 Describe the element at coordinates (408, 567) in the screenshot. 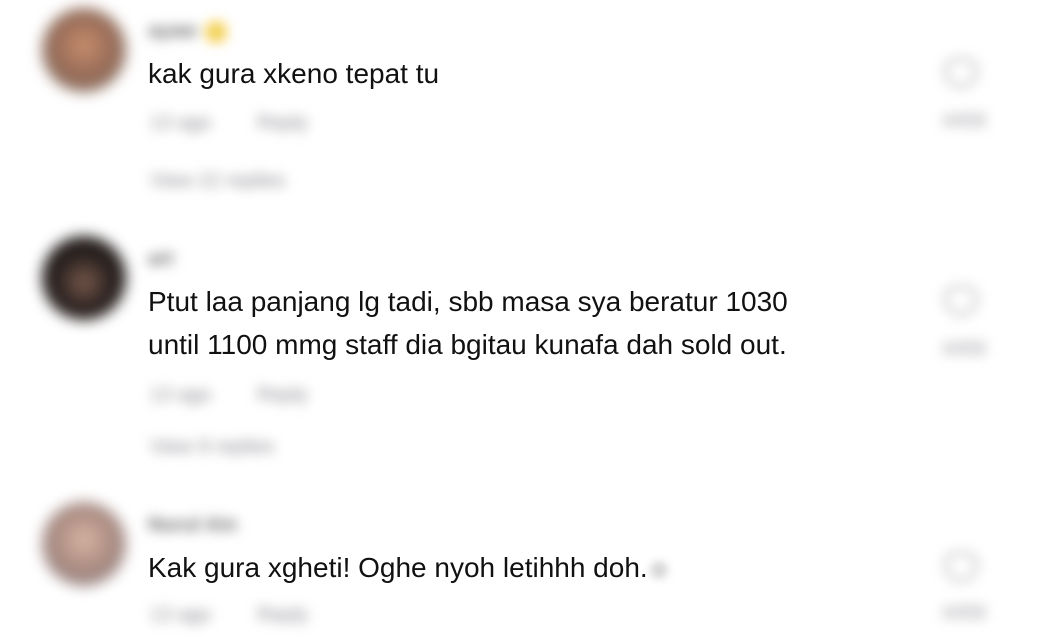

I see `comment-text: Kak gura xgheti! Oghe nyoh letihhh doh.` at that location.